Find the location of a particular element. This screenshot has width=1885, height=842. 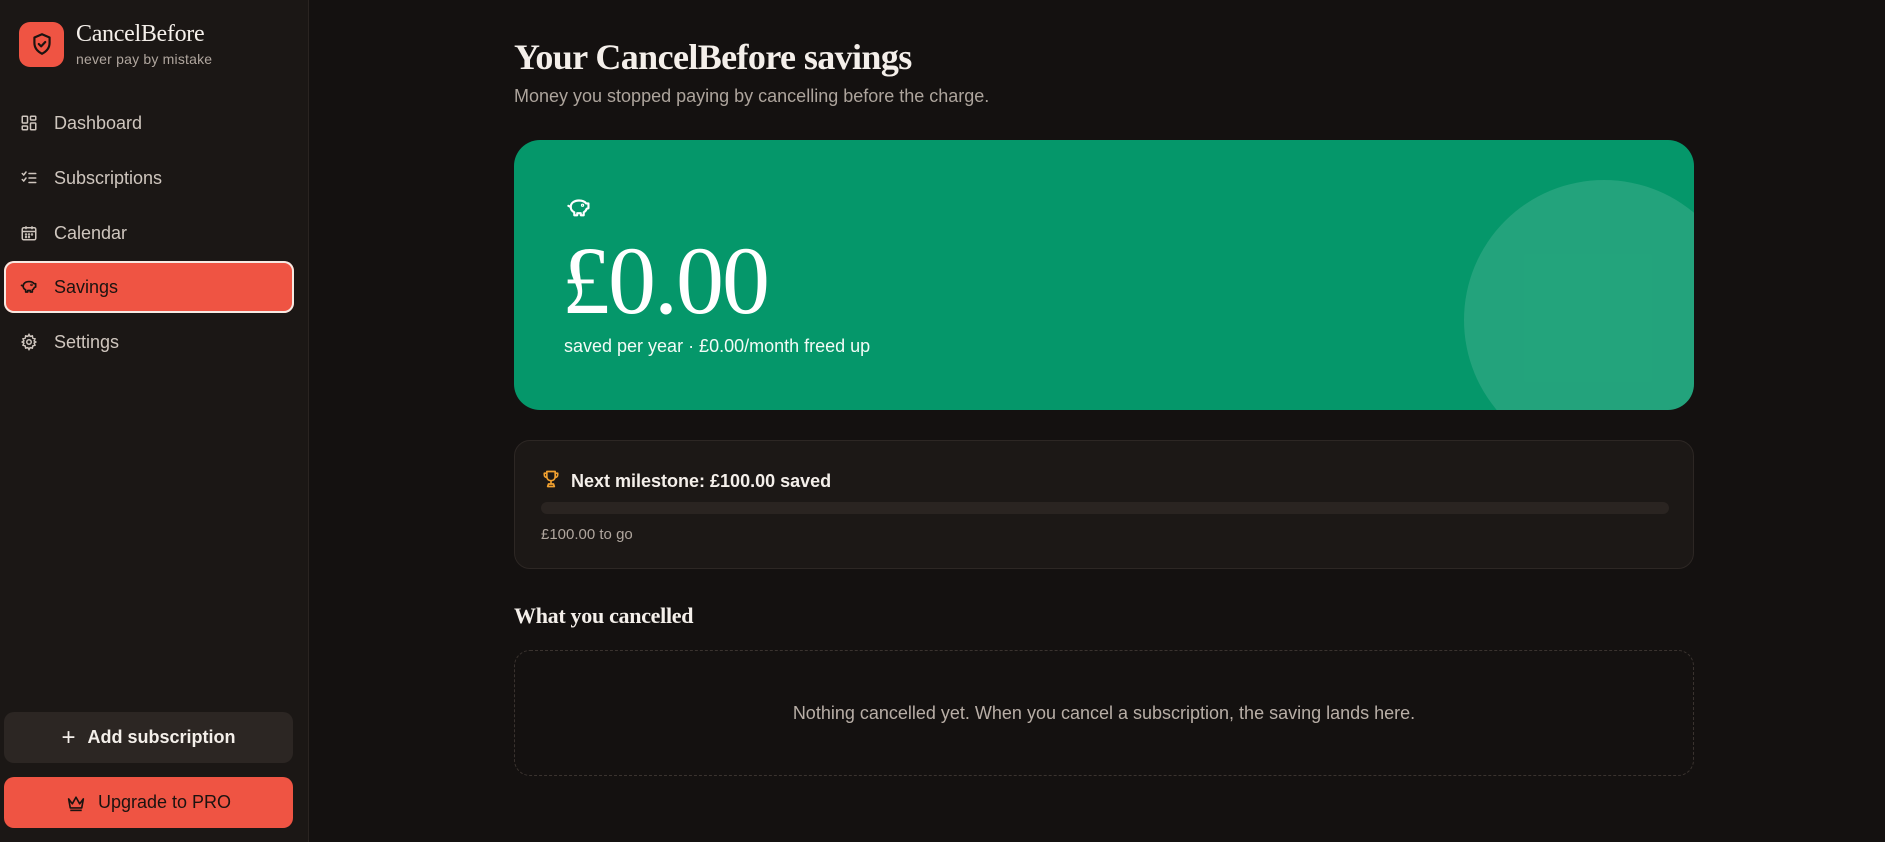

add-subscription-button: + Add subscription is located at coordinates (148, 737).